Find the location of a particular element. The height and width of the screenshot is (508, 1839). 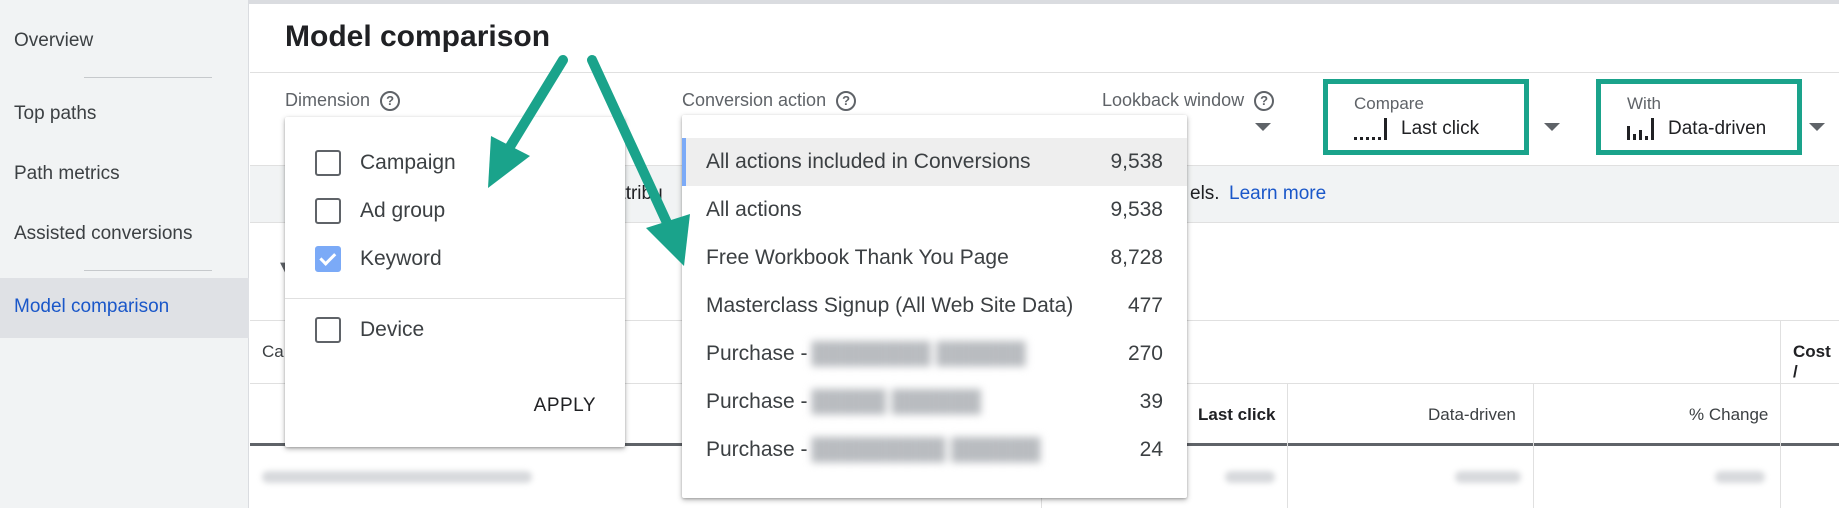

with-value-text: Data-driven is located at coordinates (1717, 128).